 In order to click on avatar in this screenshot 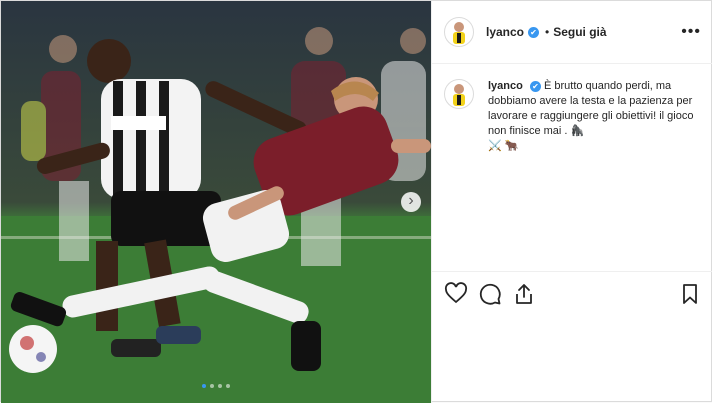, I will do `click(459, 32)`.